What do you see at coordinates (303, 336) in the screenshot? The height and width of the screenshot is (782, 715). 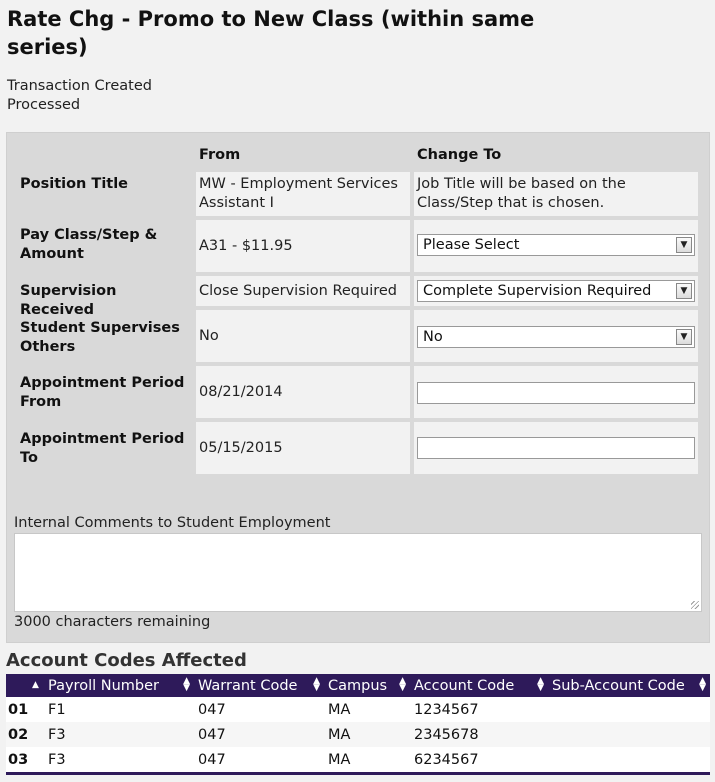 I see `supervises-others-from: No` at bounding box center [303, 336].